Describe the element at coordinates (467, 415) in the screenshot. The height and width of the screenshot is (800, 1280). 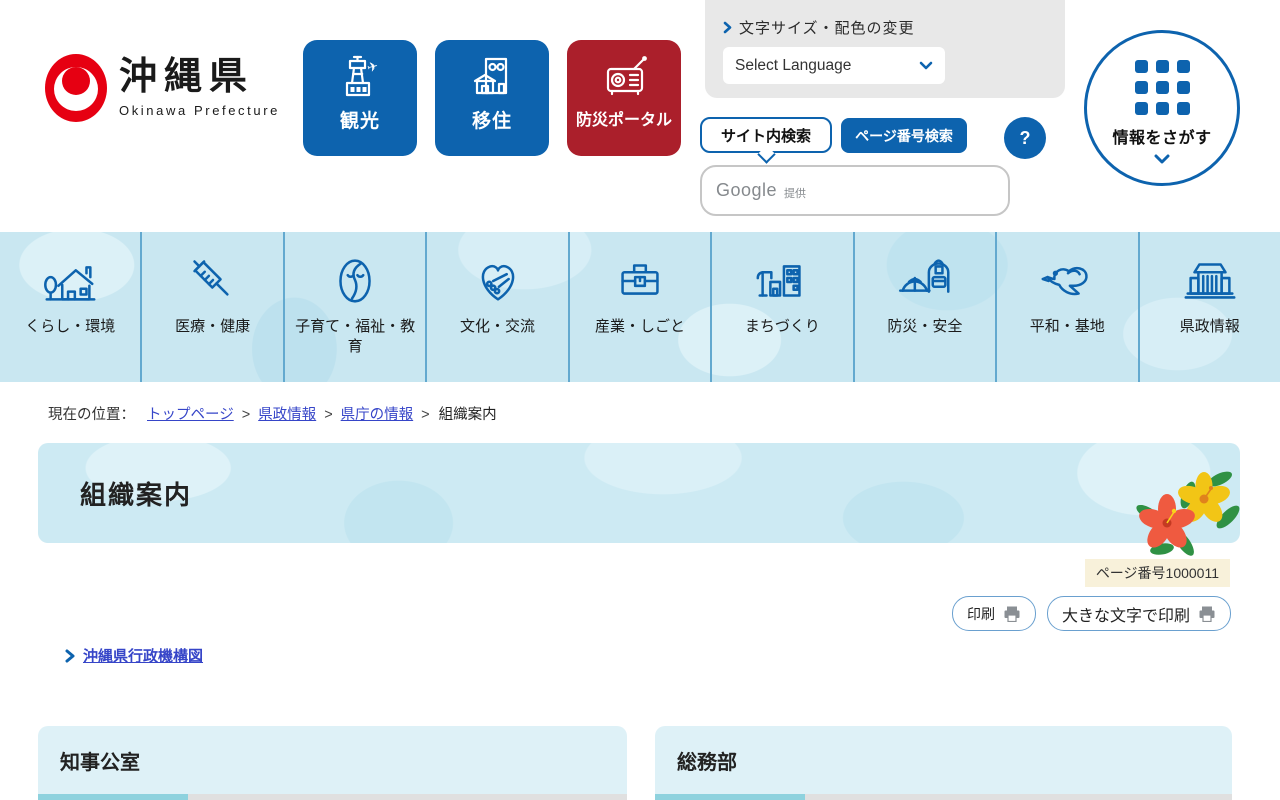
I see `breadcrumb-current: 組織案内` at that location.